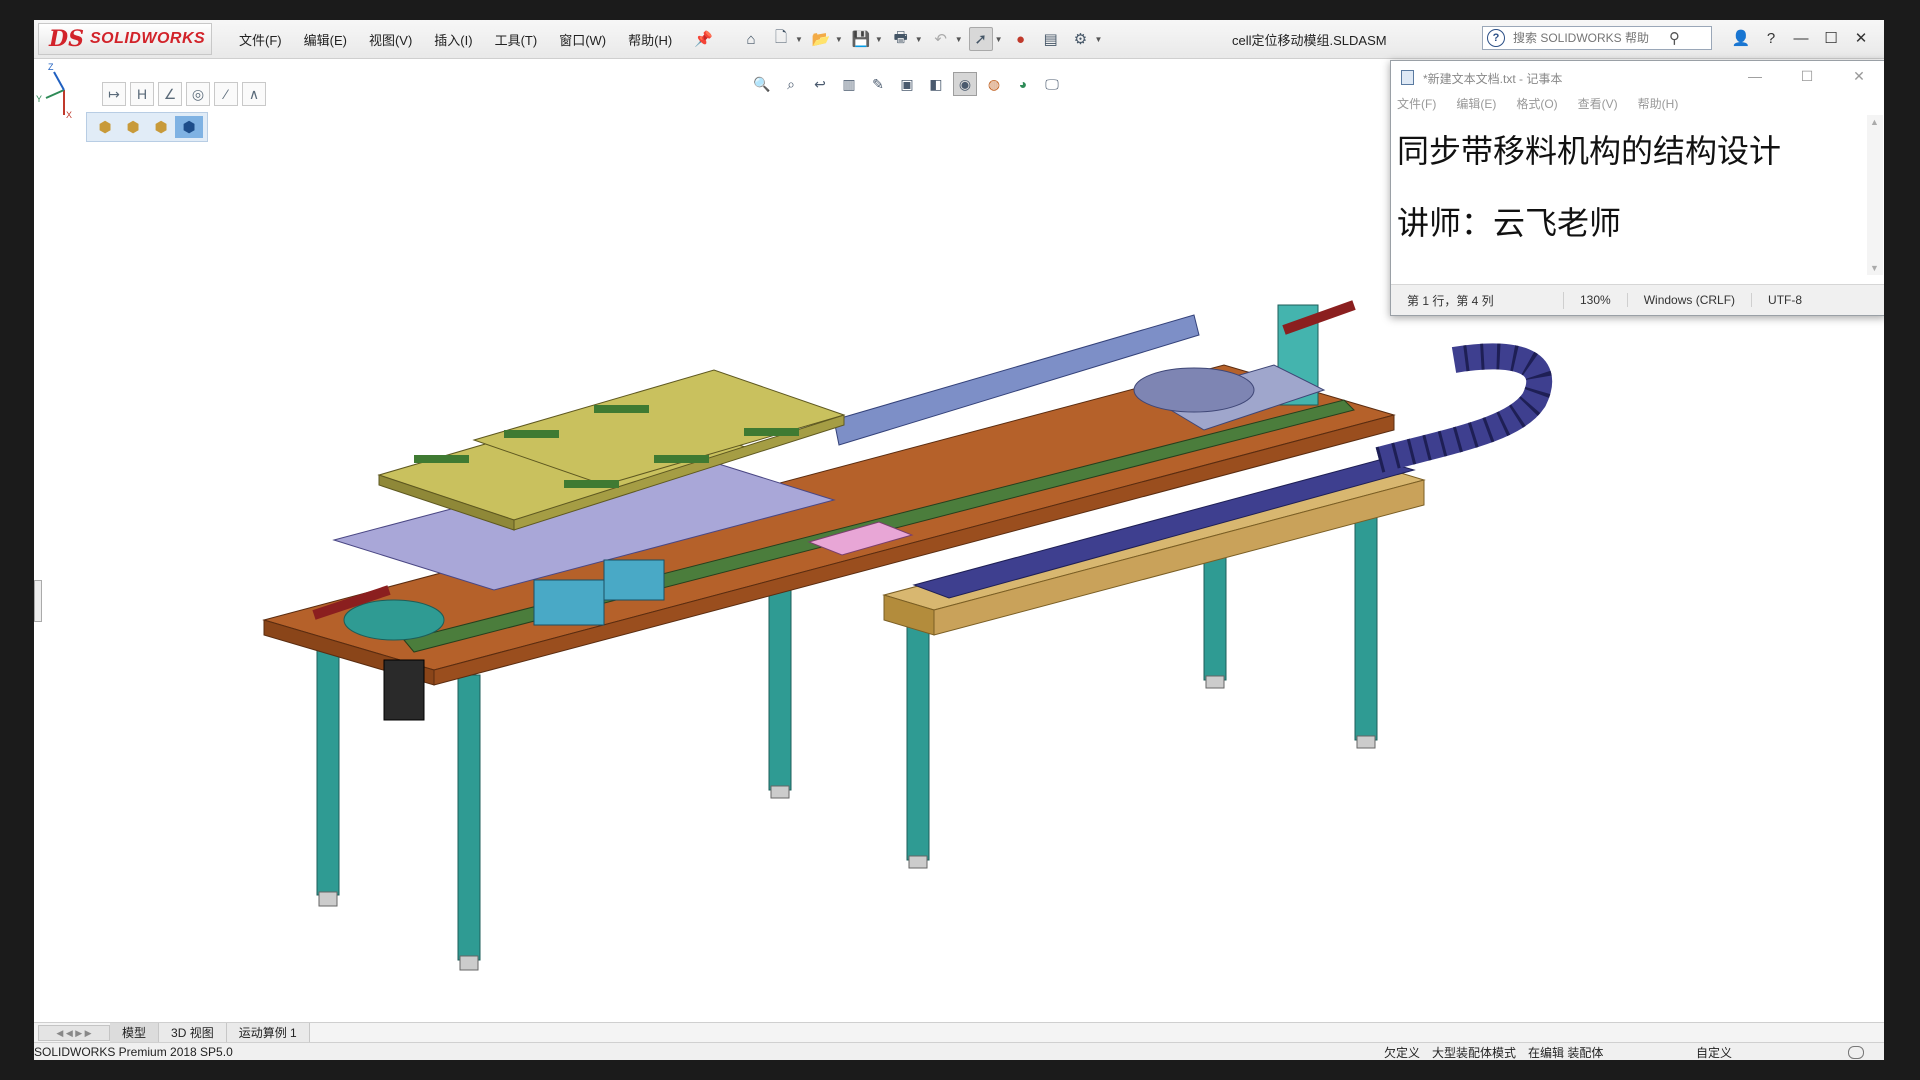 This screenshot has height=1080, width=1920. I want to click on close-icon: ✕, so click(1861, 38).